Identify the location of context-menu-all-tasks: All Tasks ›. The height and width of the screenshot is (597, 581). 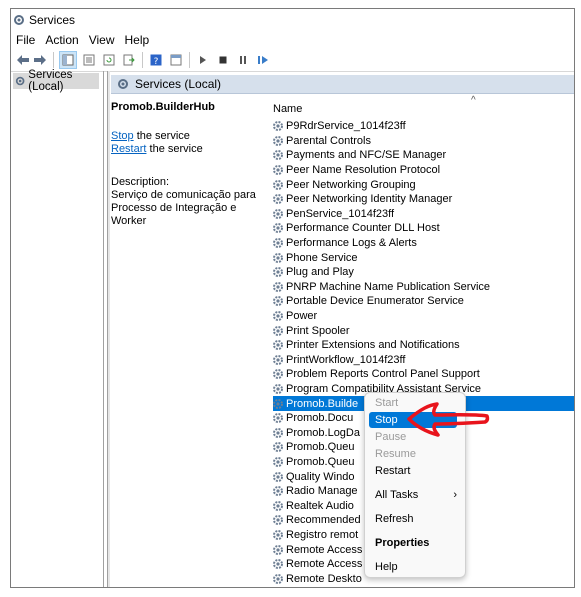
(415, 495).